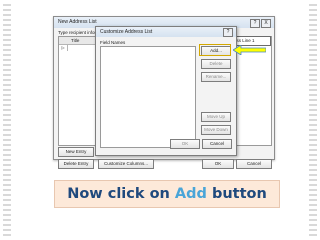 The image size is (320, 240). What do you see at coordinates (75, 40) in the screenshot?
I see `column-title: Title` at bounding box center [75, 40].